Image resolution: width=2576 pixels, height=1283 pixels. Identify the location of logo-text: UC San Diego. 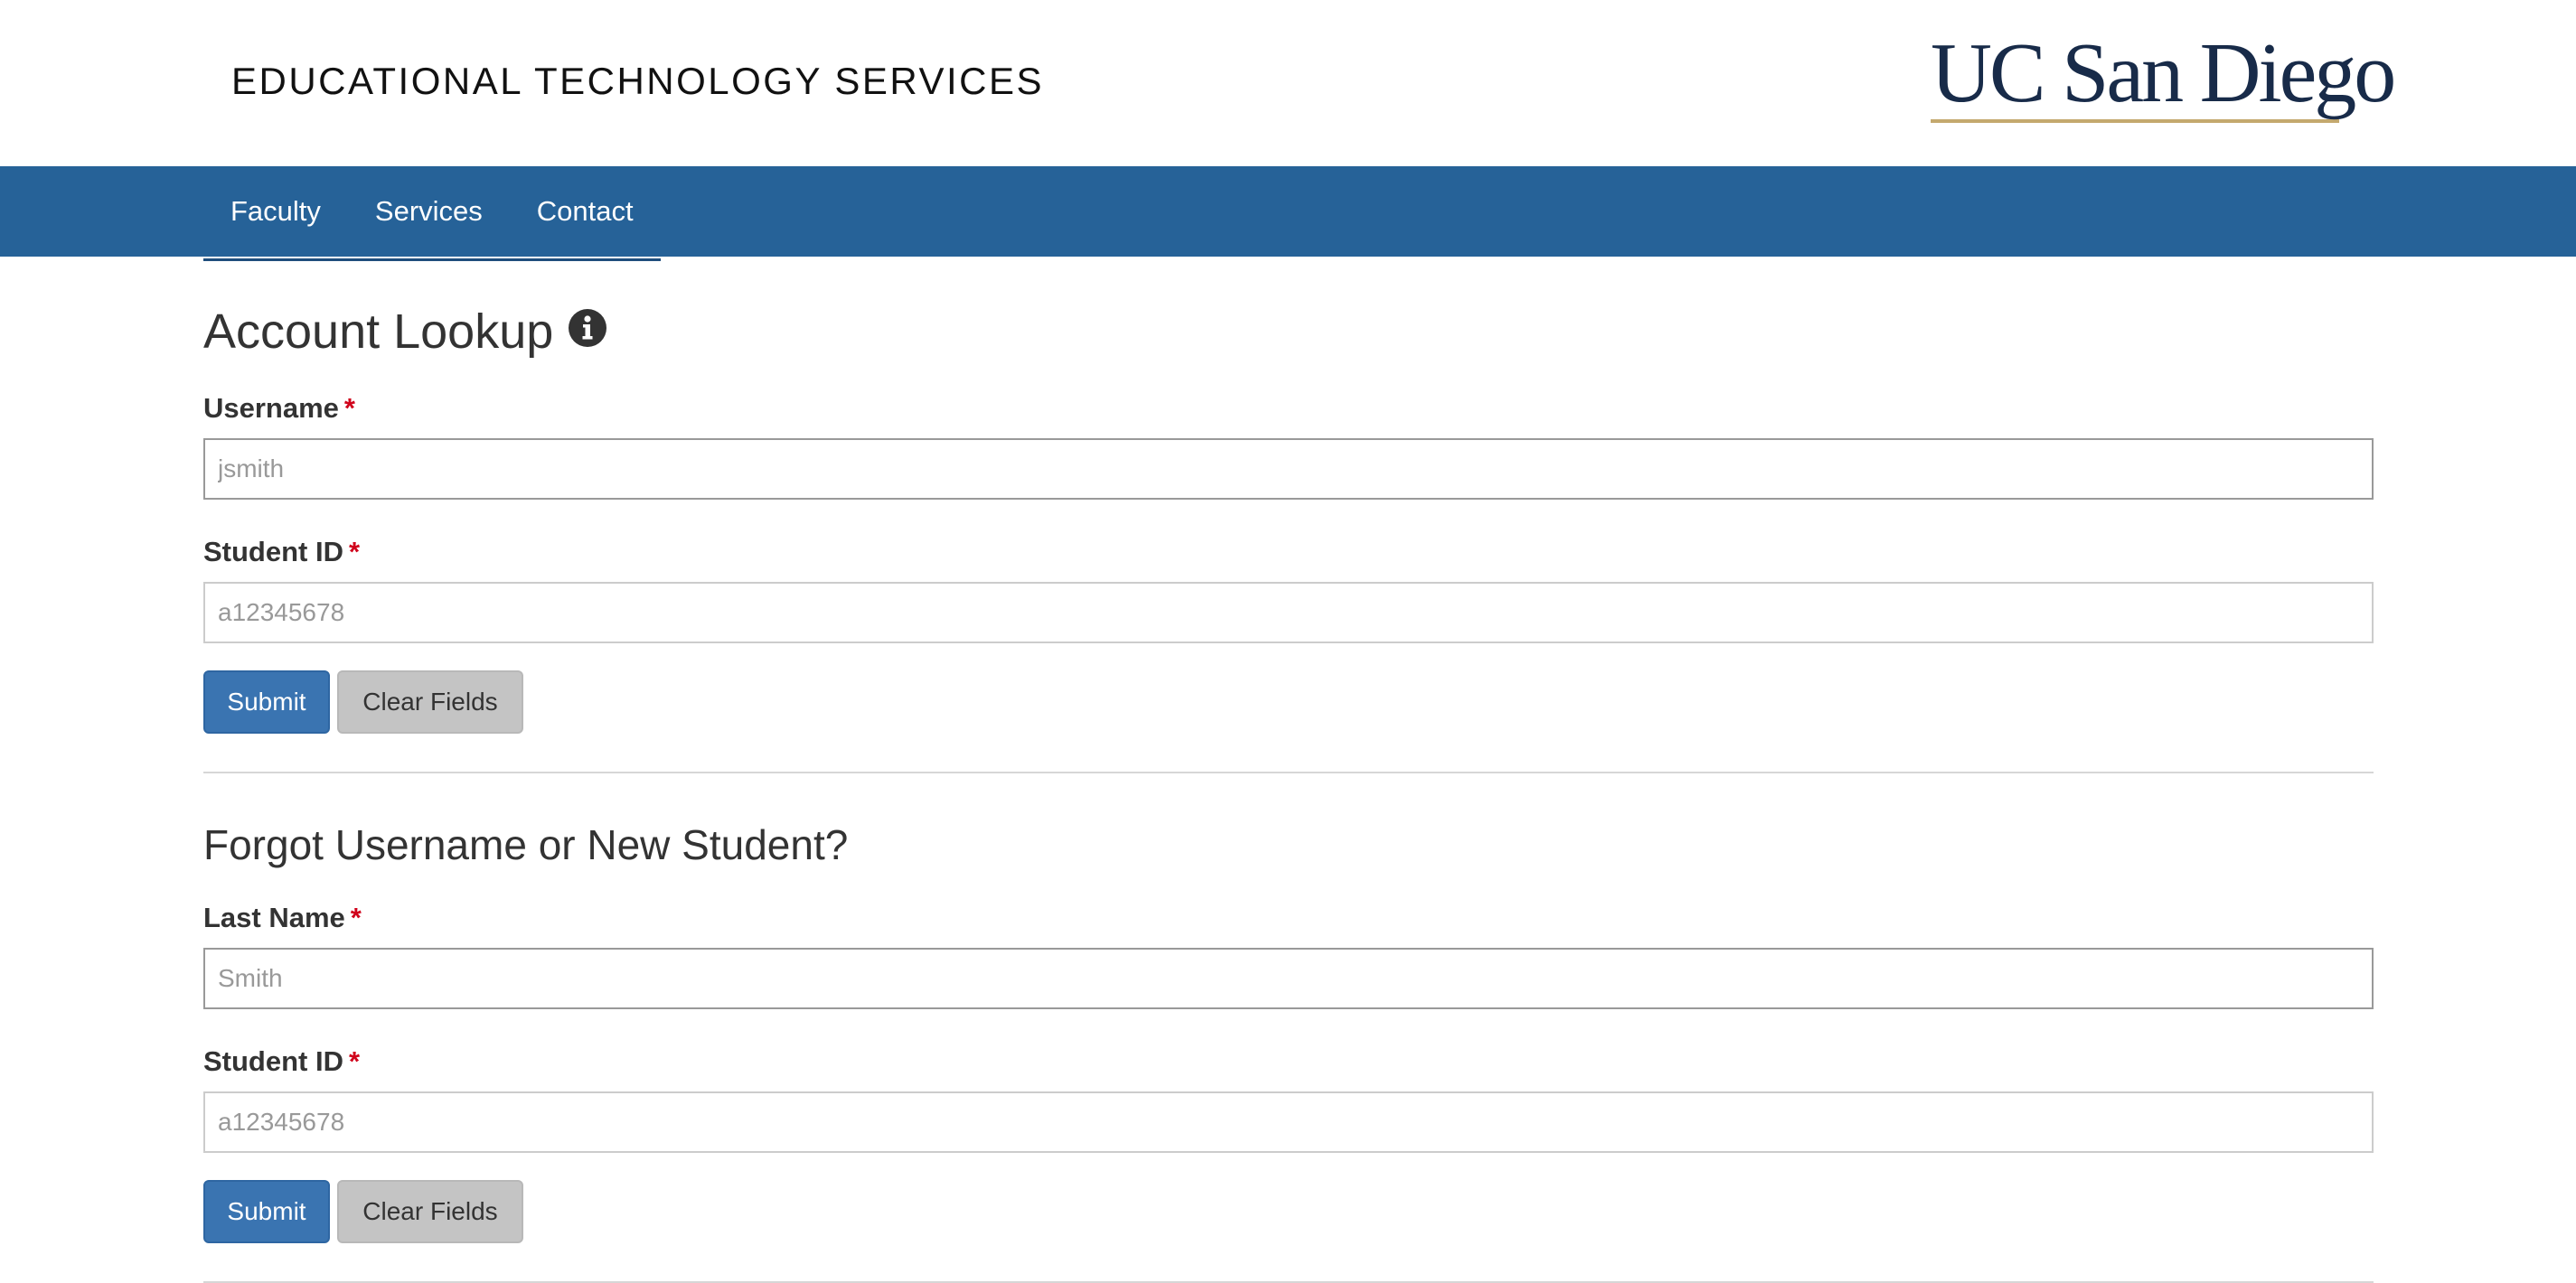
(2163, 73).